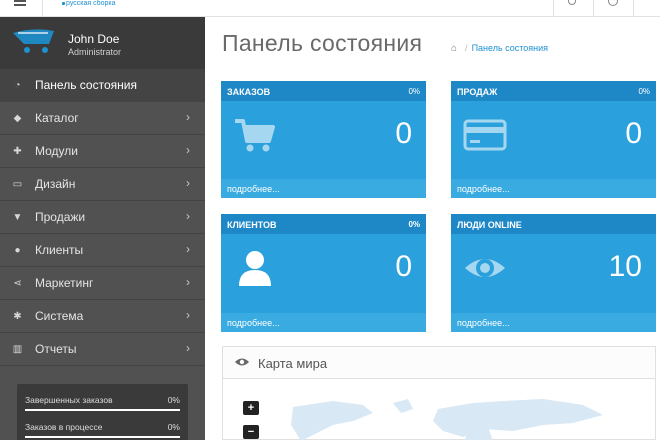 This screenshot has height=440, width=660. Describe the element at coordinates (251, 432) in the screenshot. I see `zoom-out-button: −` at that location.